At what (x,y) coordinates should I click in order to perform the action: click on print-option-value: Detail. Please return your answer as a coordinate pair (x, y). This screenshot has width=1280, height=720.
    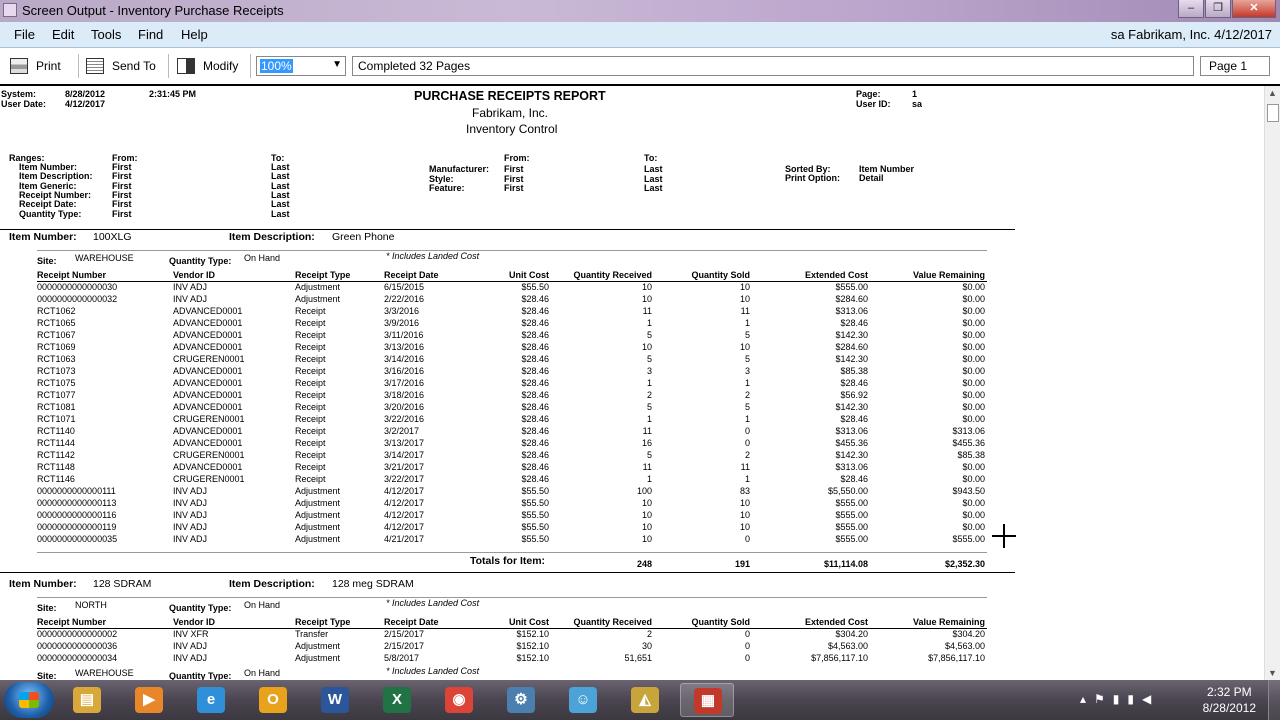
    Looking at the image, I should click on (871, 178).